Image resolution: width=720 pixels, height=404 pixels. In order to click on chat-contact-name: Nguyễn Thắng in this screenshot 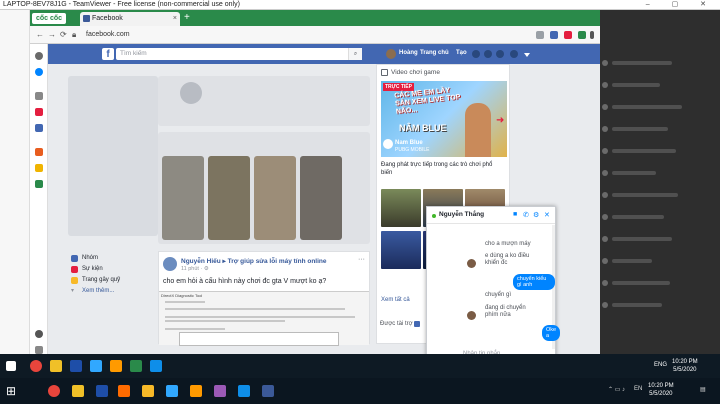, I will do `click(461, 214)`.